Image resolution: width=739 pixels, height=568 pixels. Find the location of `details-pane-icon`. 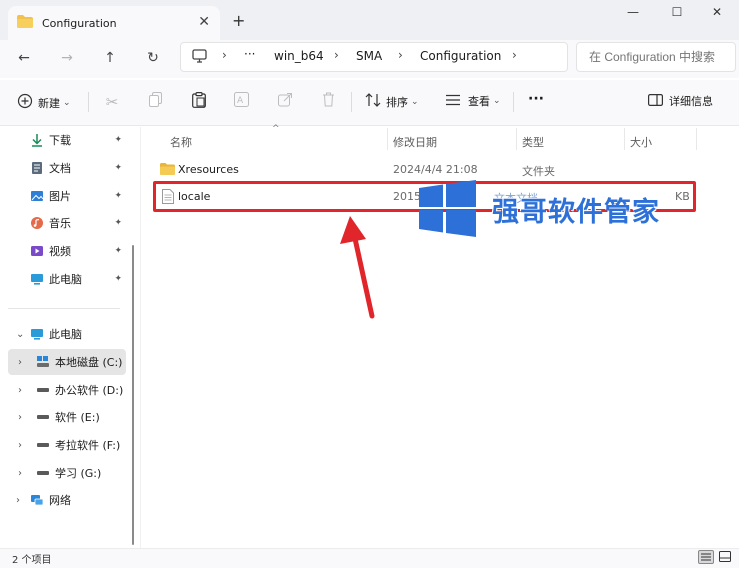

details-pane-icon is located at coordinates (656, 101).